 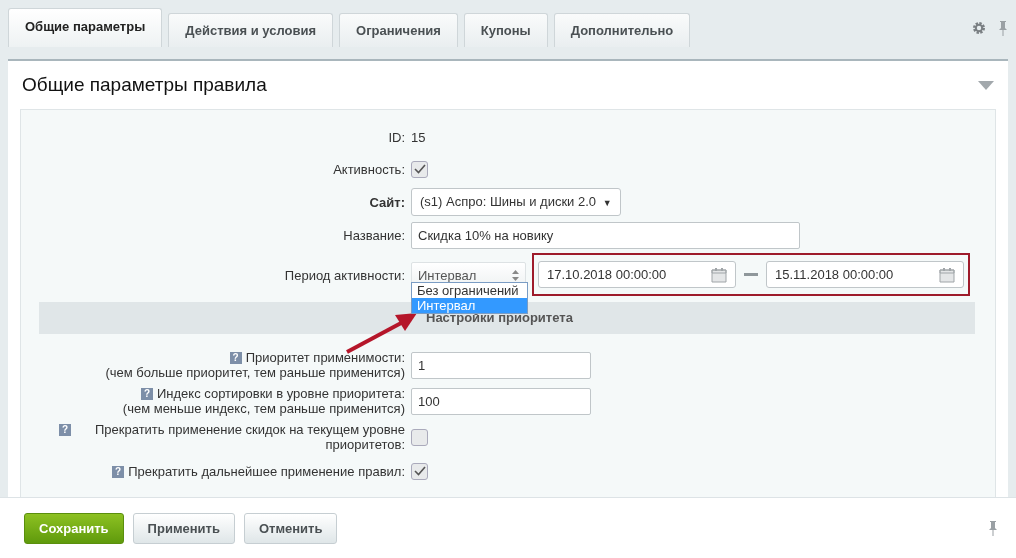 I want to click on input-field: 1, so click(x=501, y=365).